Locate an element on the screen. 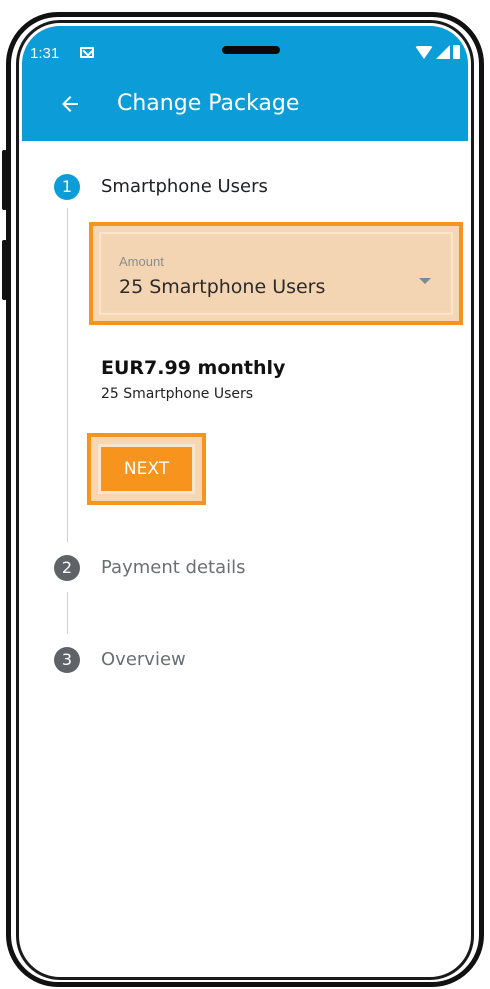 The width and height of the screenshot is (490, 989). status-icons is located at coordinates (437, 52).